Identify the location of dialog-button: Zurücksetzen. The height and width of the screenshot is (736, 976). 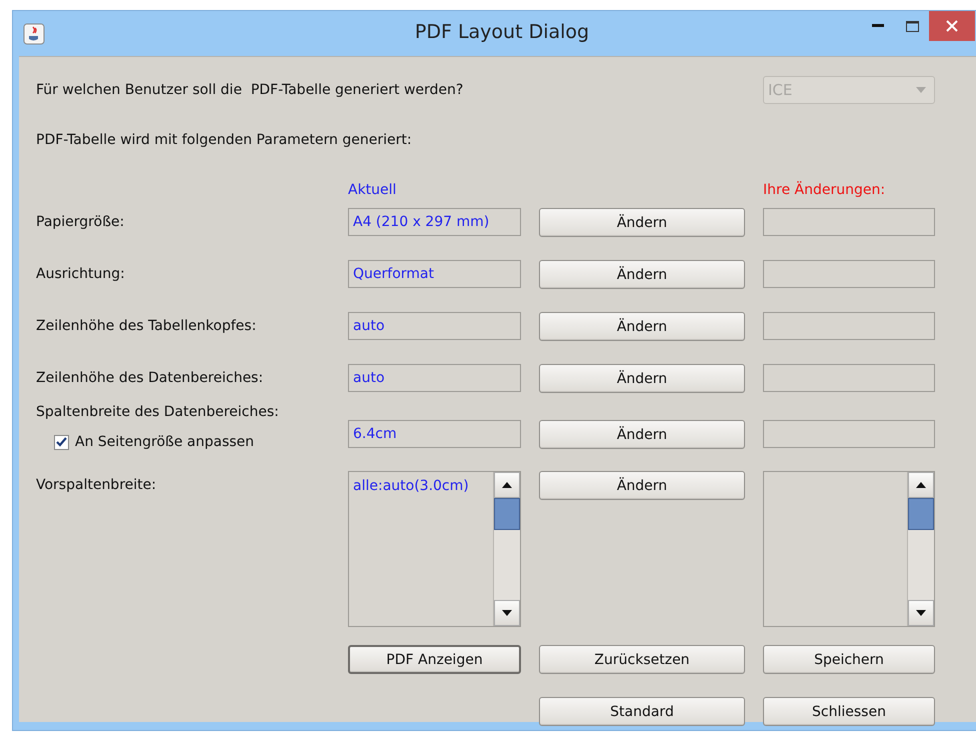
(642, 659).